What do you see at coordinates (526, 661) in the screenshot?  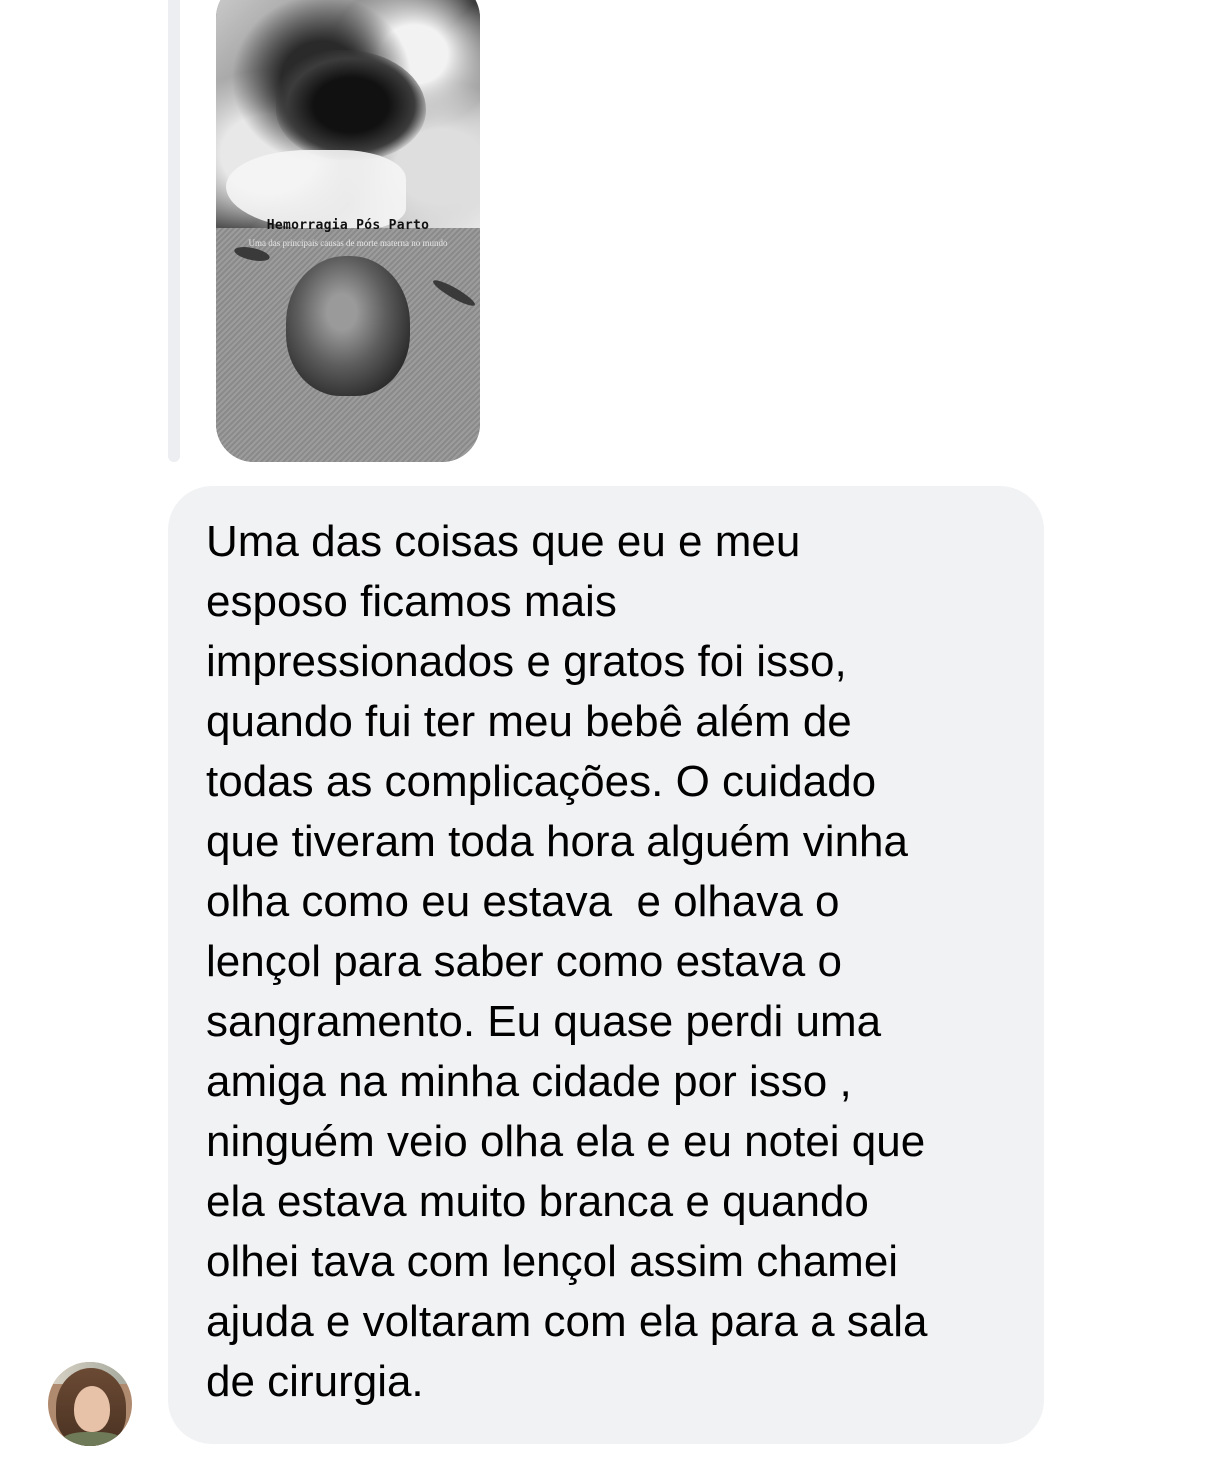 I see `message-line: impressionados e gratos foi isso,` at bounding box center [526, 661].